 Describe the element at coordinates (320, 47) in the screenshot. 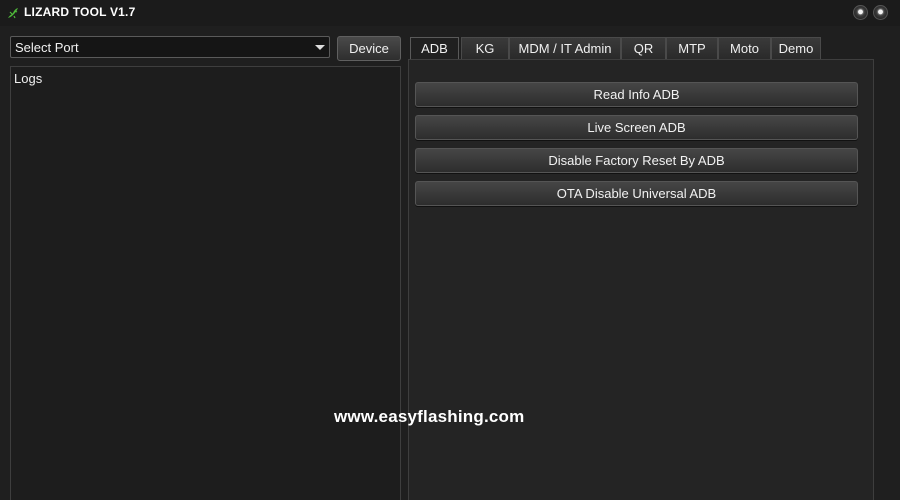

I see `chevron-down-icon` at that location.